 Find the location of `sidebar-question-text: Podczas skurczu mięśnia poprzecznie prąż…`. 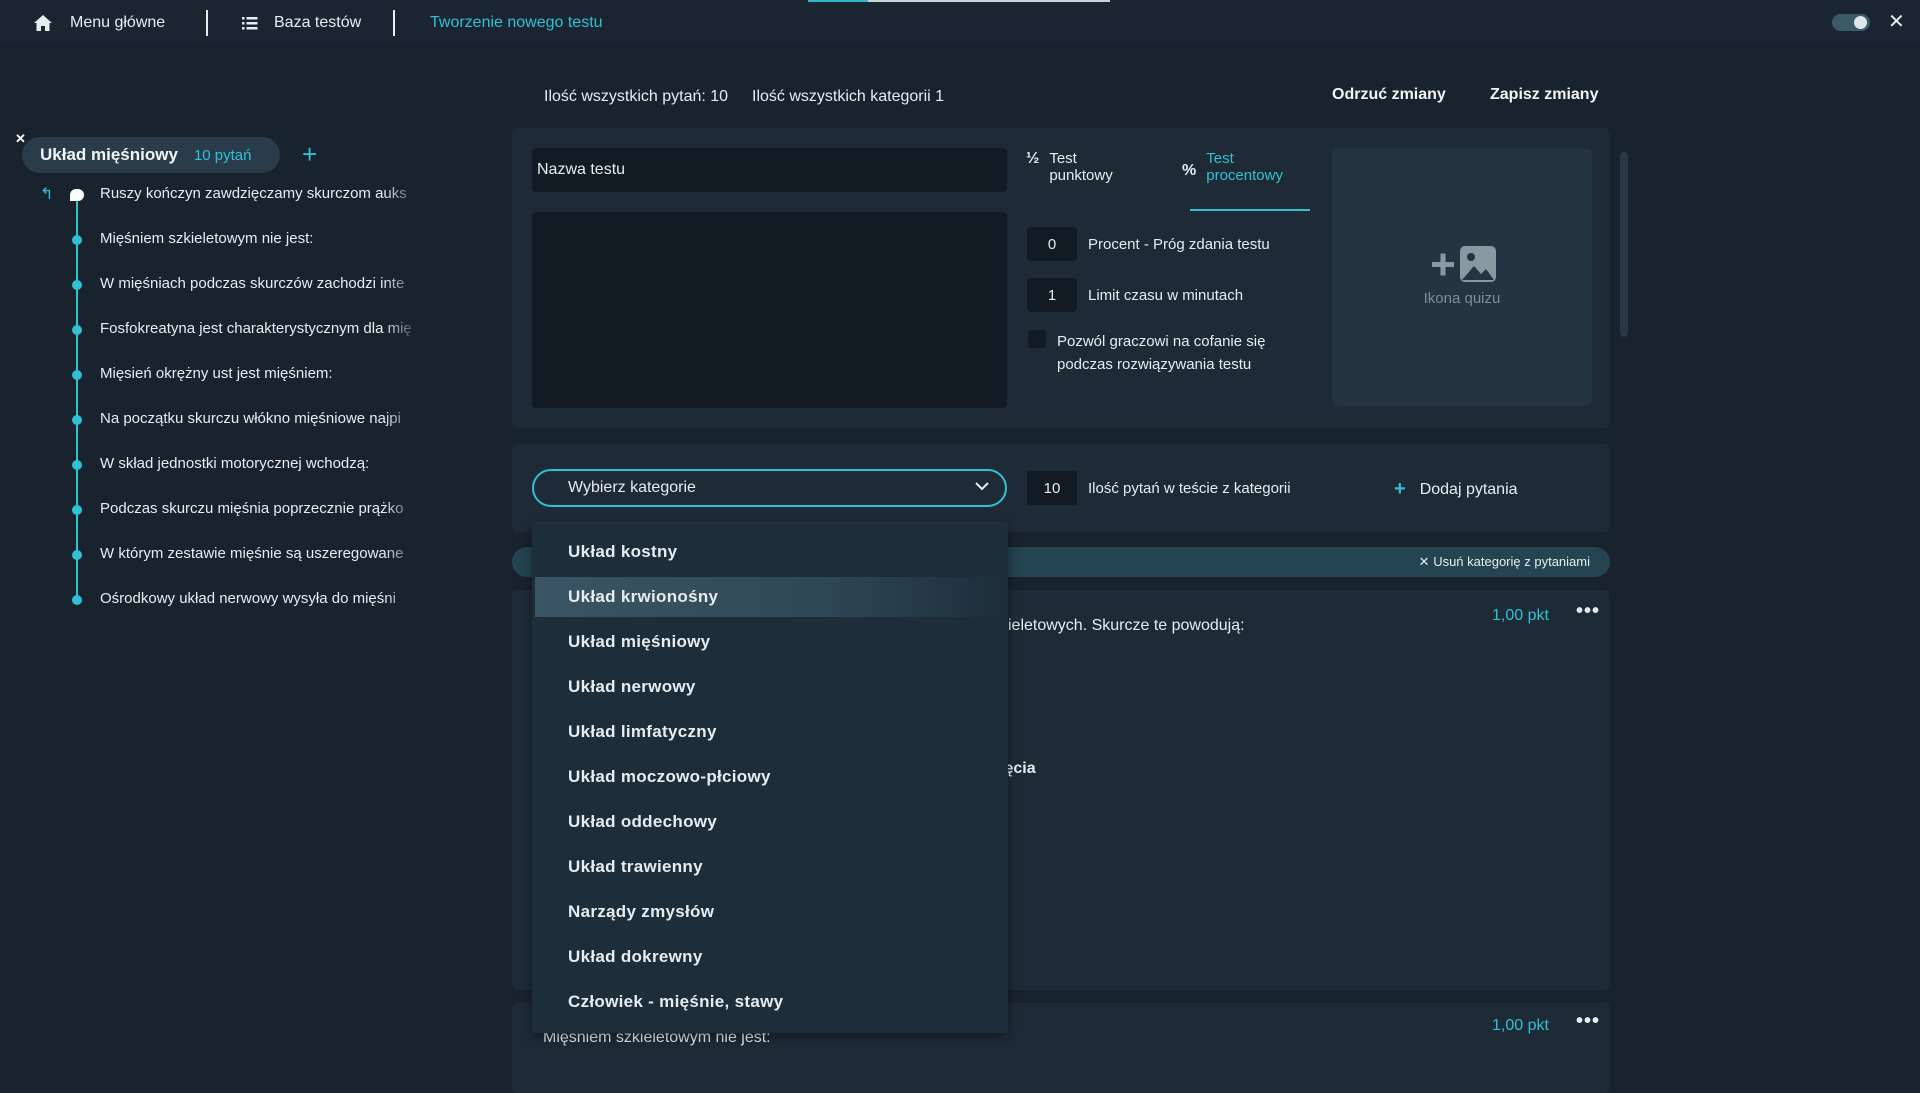

sidebar-question-text: Podczas skurczu mięśnia poprzecznie prąż… is located at coordinates (252, 508).